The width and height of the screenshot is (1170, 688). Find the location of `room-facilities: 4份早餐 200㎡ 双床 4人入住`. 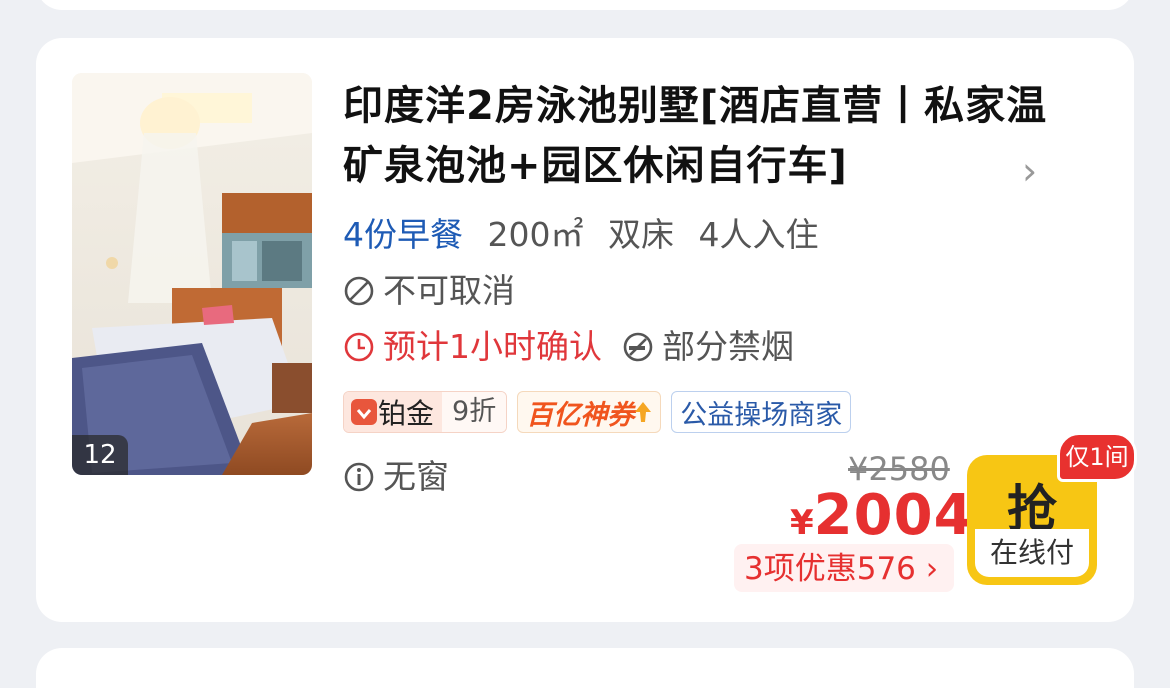

room-facilities: 4份早餐 200㎡ 双床 4人入住 is located at coordinates (581, 235).